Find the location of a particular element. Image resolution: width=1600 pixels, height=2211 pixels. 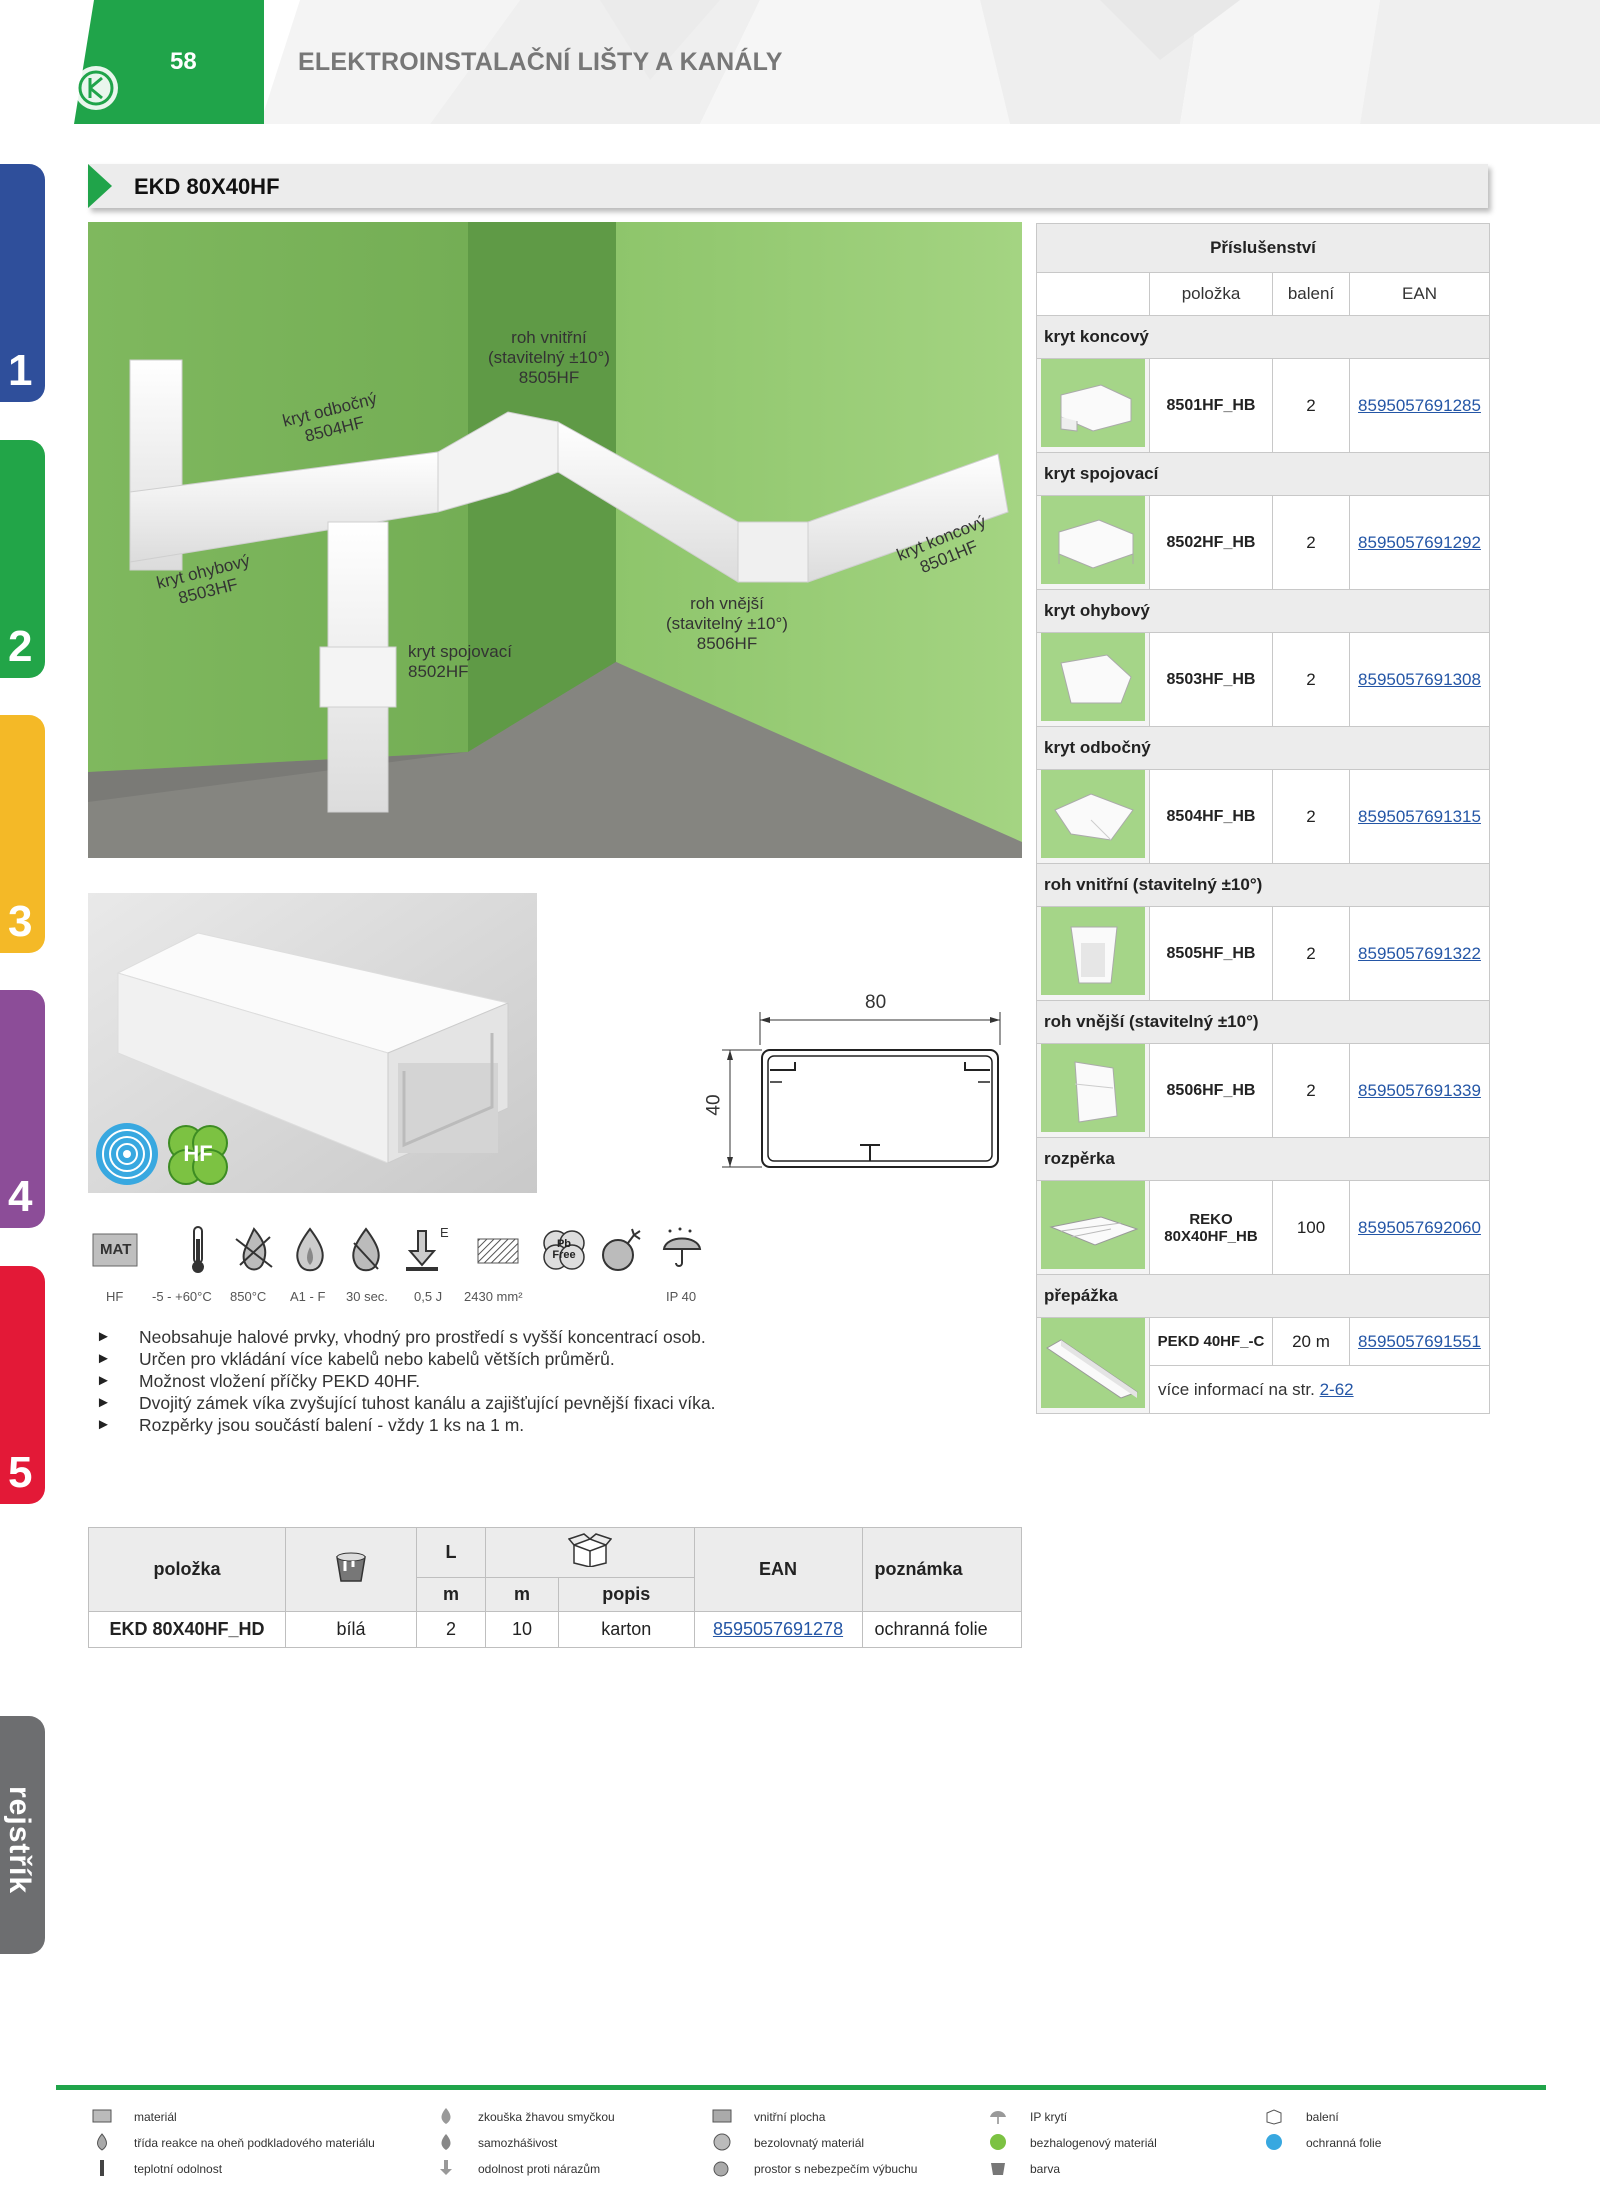

legend-label: bezolovnatý materiál is located at coordinates (809, 2143).